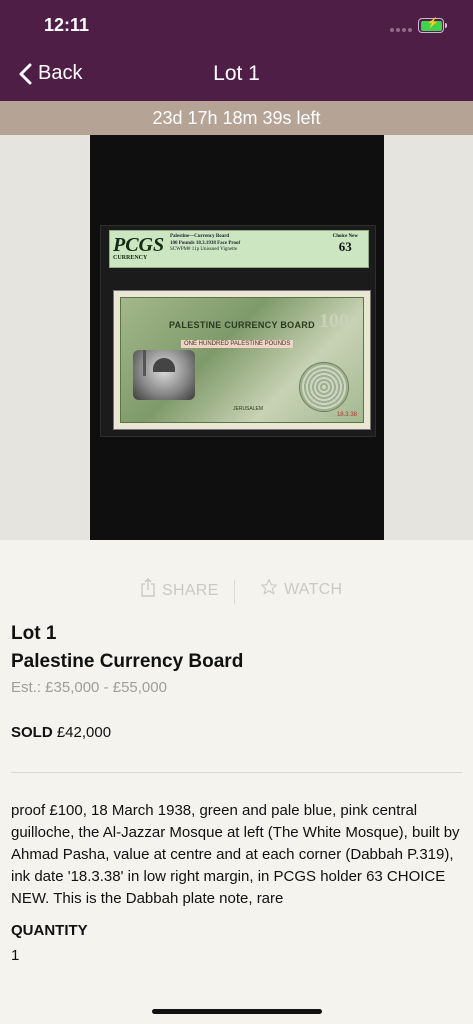  What do you see at coordinates (148, 590) in the screenshot?
I see `share-icon` at bounding box center [148, 590].